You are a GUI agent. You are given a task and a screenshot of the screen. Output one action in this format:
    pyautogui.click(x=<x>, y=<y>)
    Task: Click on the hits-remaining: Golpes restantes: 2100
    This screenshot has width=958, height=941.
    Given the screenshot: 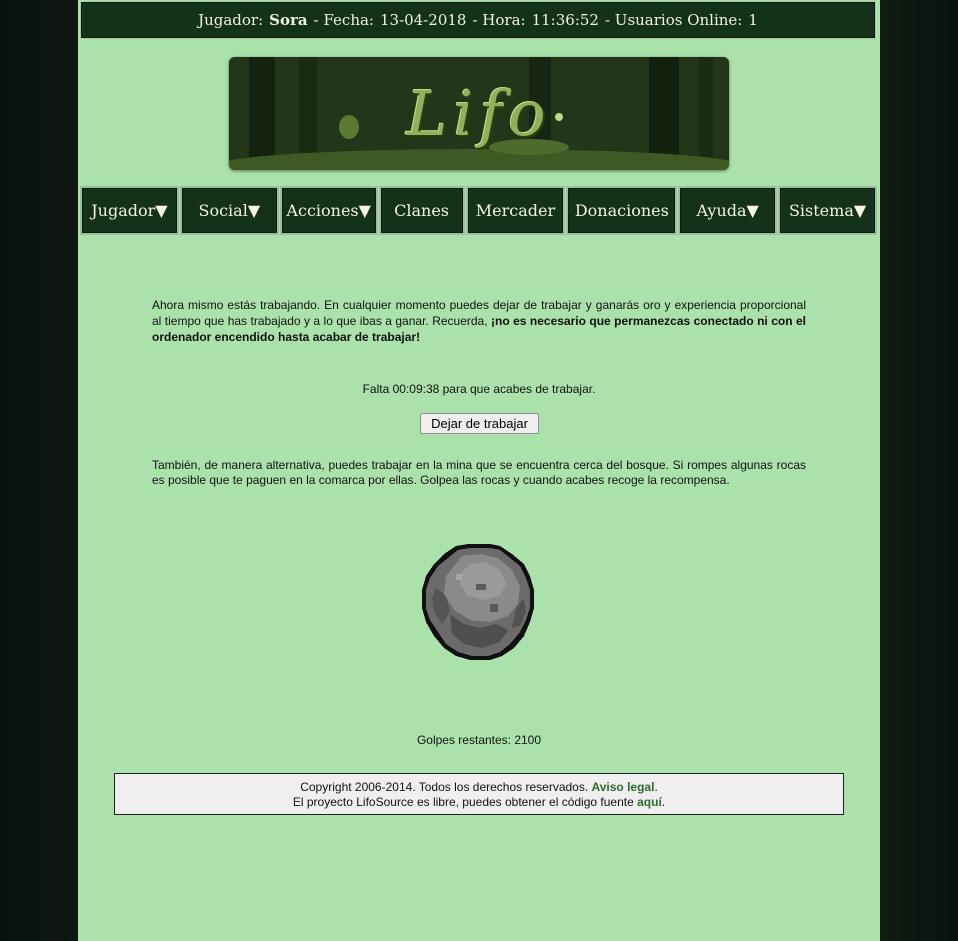 What is the action you would take?
    pyautogui.click(x=479, y=740)
    